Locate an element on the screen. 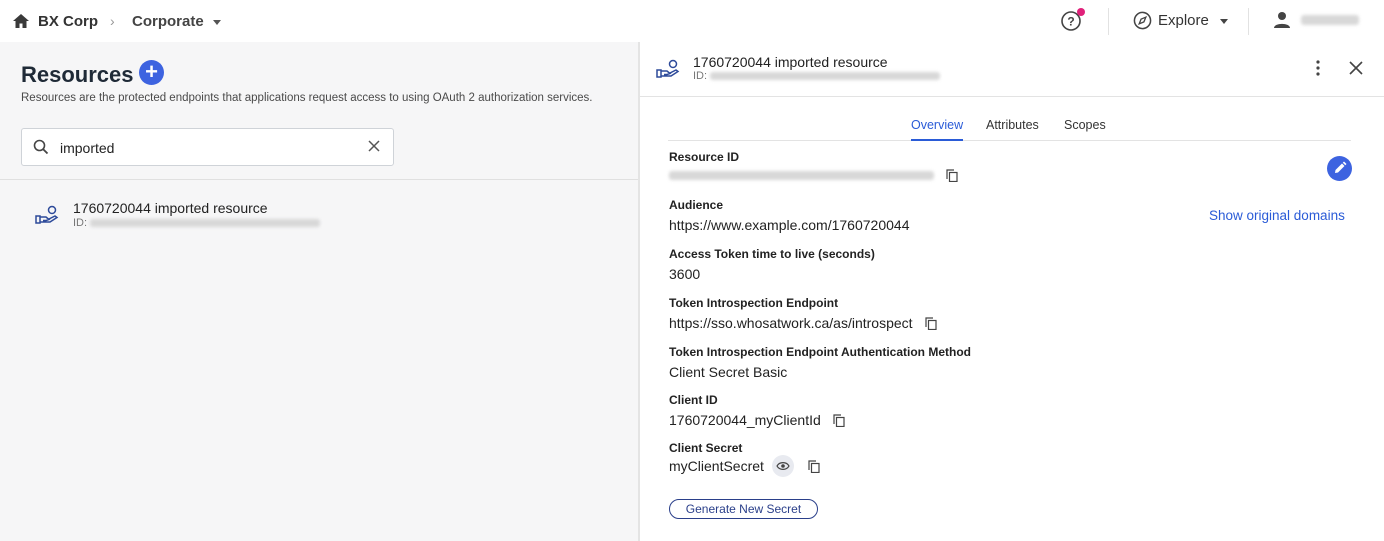 The width and height of the screenshot is (1384, 541). ttl-label: Access Token time to live (seconds) is located at coordinates (772, 254).